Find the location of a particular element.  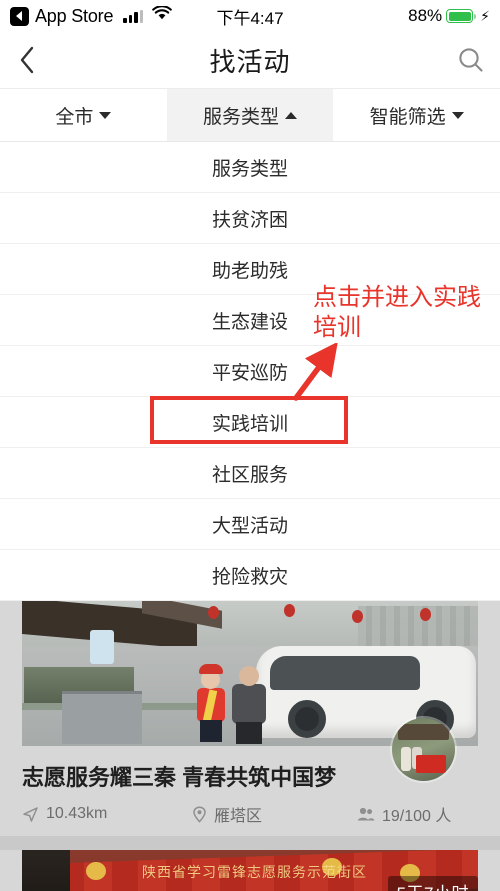

map-pin-icon is located at coordinates (199, 814).